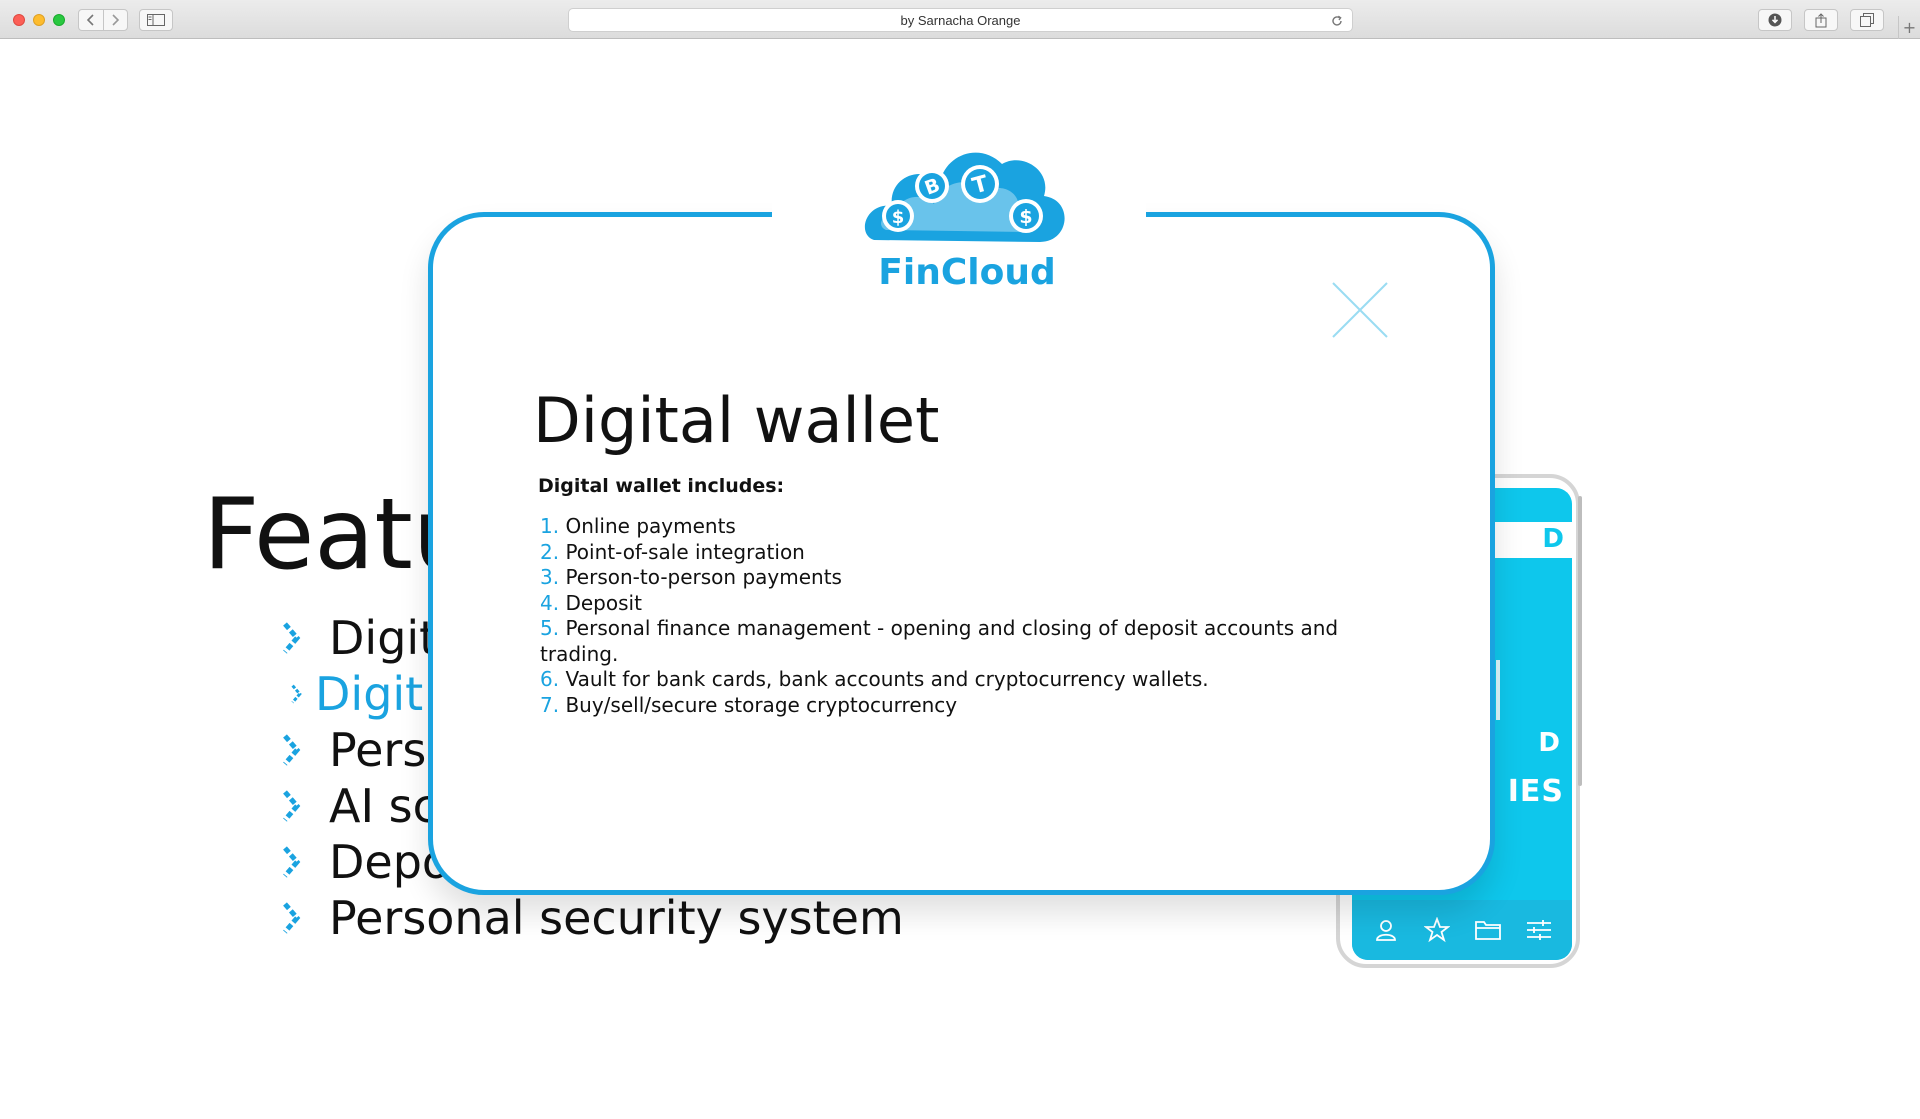  I want to click on browser-toolbar: by Sarnacha Orange +, so click(960, 19).